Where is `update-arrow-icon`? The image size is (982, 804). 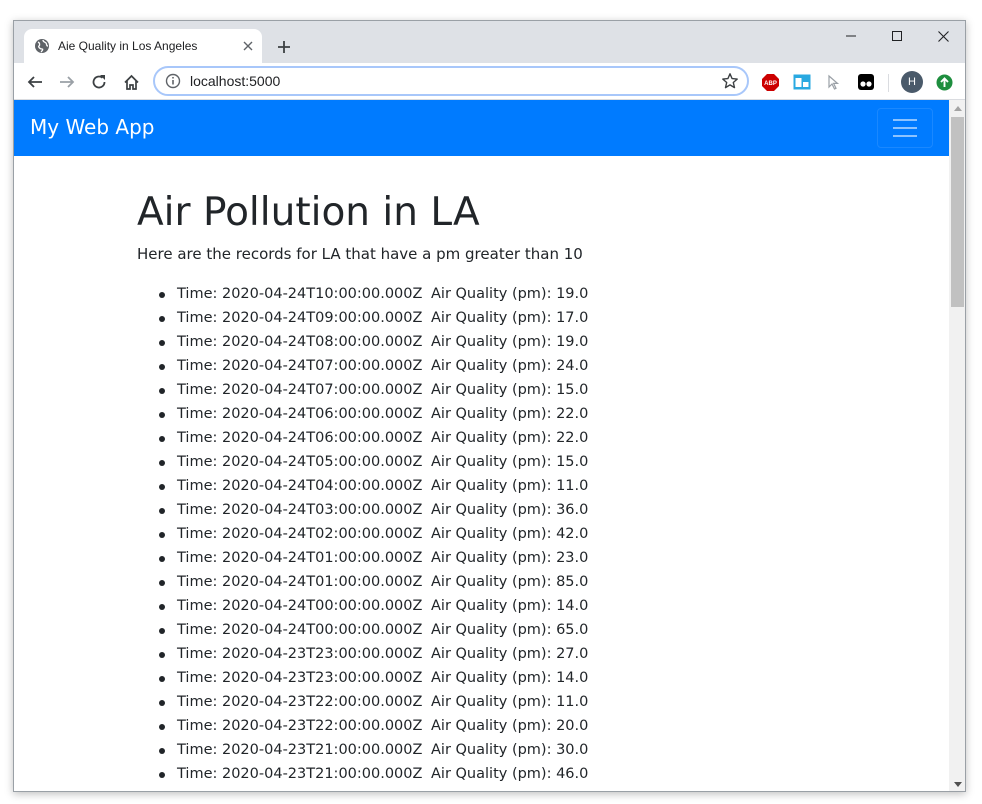 update-arrow-icon is located at coordinates (944, 82).